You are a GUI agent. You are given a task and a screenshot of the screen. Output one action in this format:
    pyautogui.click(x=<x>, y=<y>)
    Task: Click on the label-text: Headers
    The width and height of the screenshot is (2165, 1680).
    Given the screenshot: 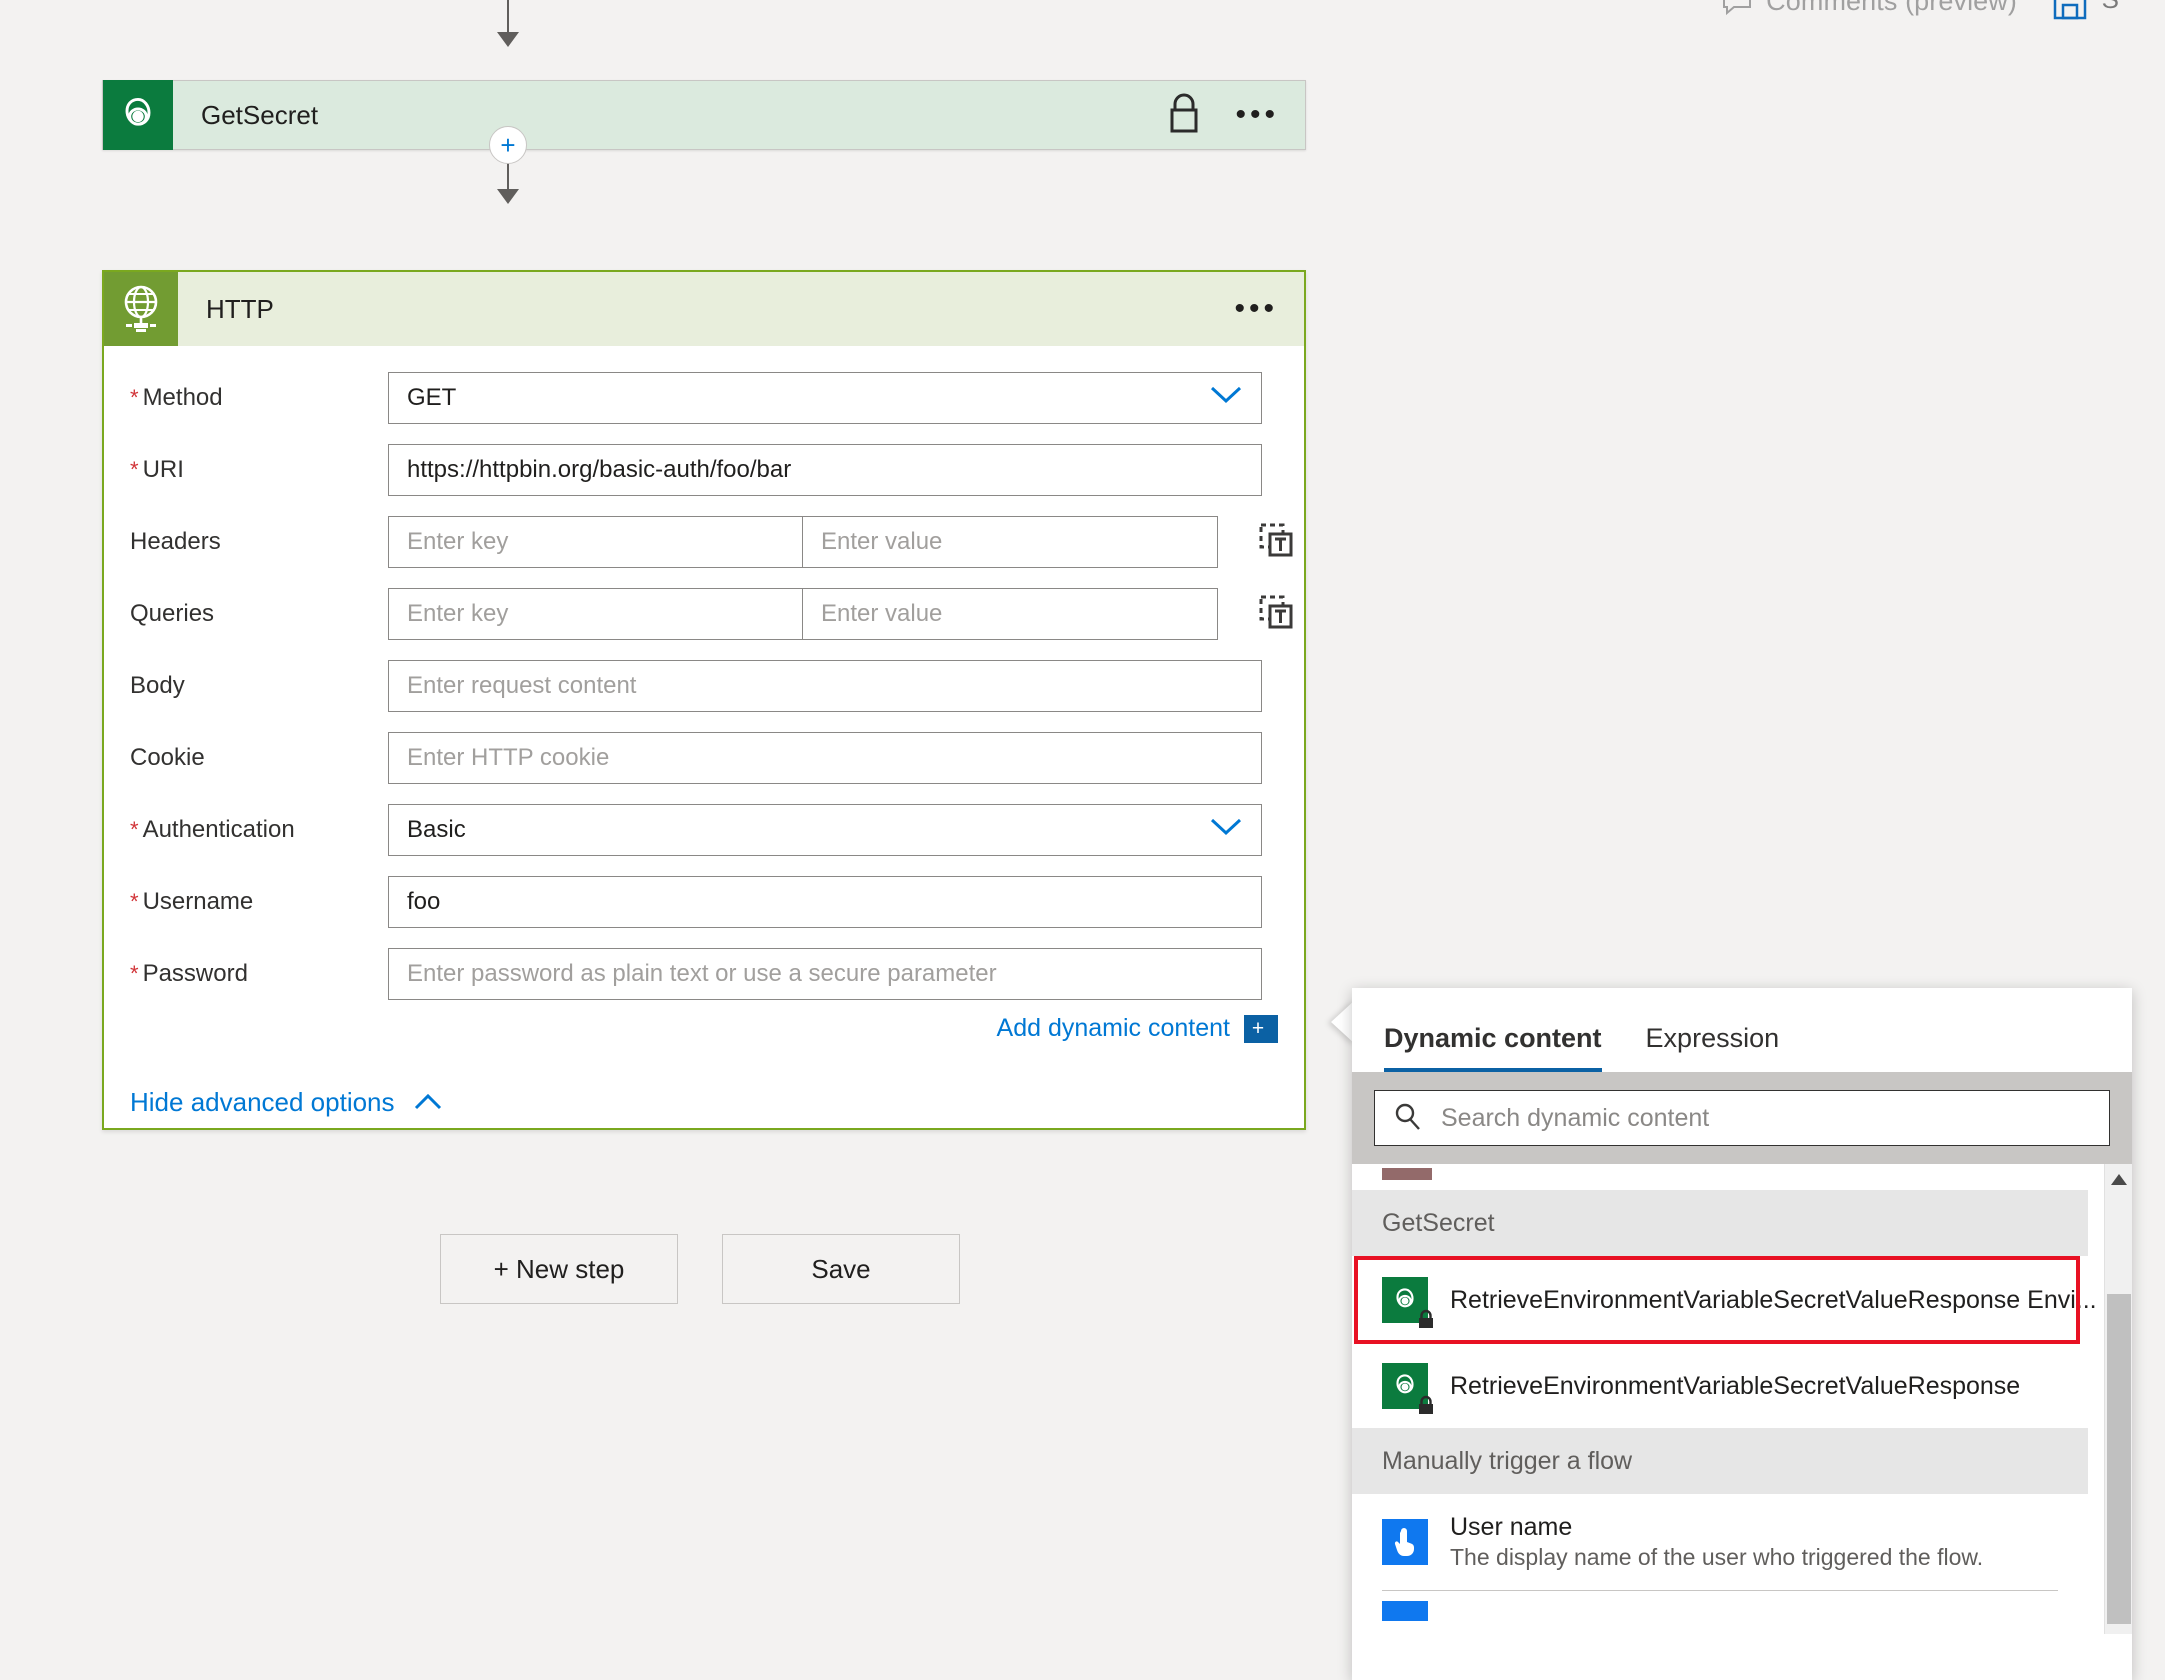 What is the action you would take?
    pyautogui.click(x=175, y=541)
    